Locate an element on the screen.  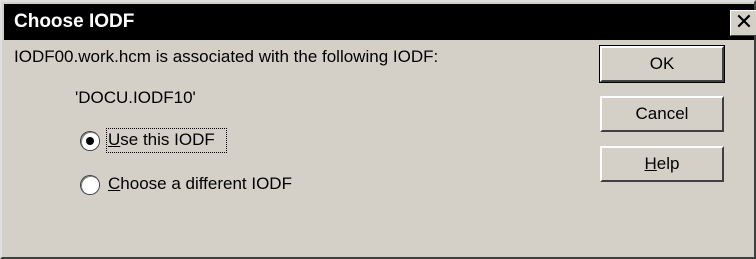
ok-button: OK is located at coordinates (662, 64).